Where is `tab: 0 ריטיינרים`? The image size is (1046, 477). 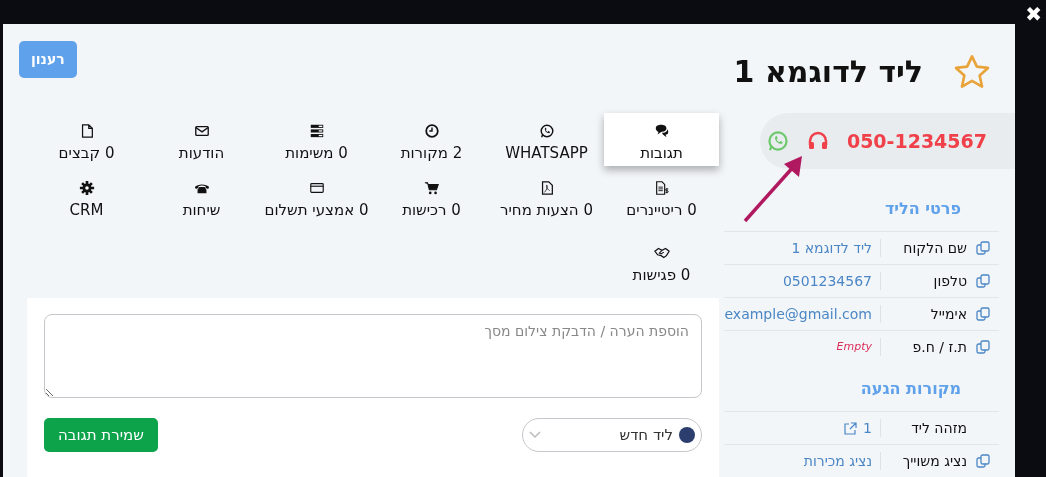
tab: 0 ריטיינרים is located at coordinates (661, 196).